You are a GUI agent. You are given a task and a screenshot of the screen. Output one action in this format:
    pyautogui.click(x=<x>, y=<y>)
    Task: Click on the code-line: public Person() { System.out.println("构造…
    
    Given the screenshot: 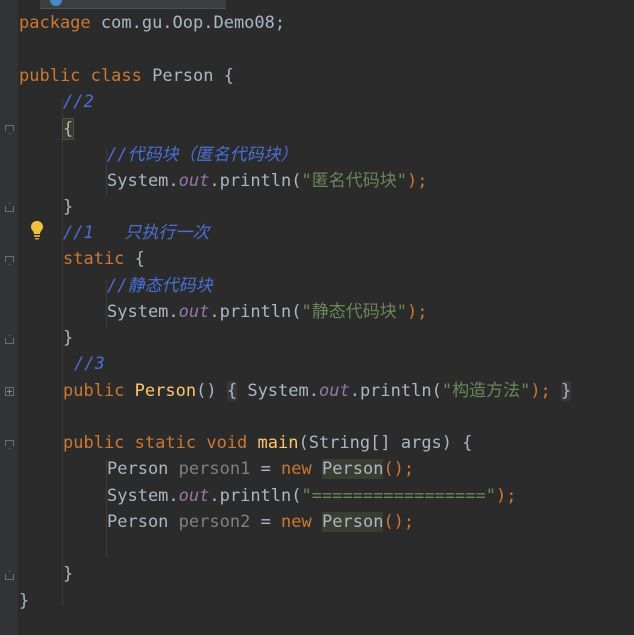 What is the action you would take?
    pyautogui.click(x=317, y=391)
    